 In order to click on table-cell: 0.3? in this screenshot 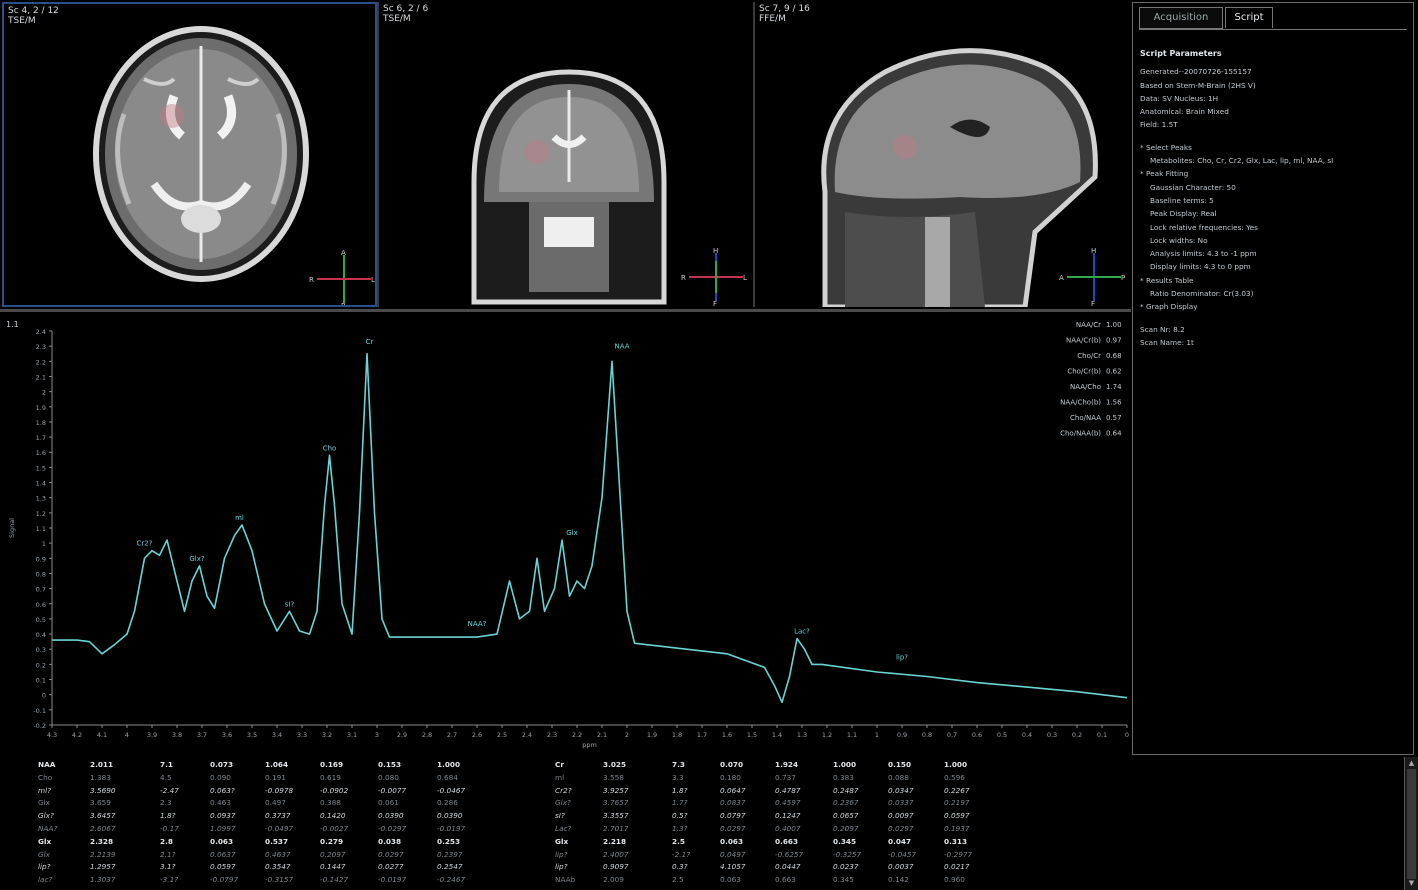, I will do `click(680, 867)`.